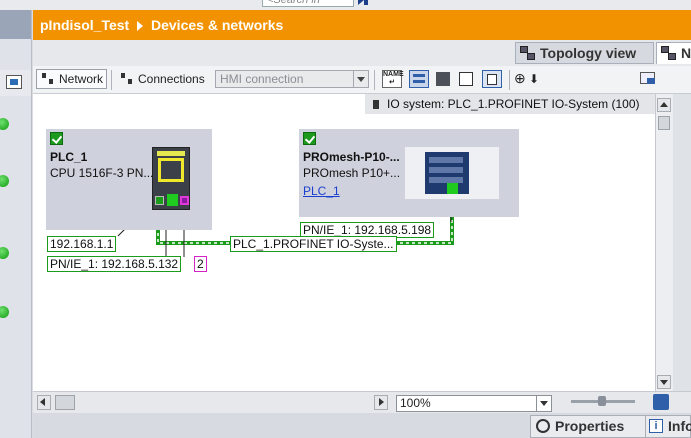 The width and height of the screenshot is (691, 438). I want to click on device-promesh: PROmesh-P10-... PROmesh P10+... PLC_1, so click(409, 173).